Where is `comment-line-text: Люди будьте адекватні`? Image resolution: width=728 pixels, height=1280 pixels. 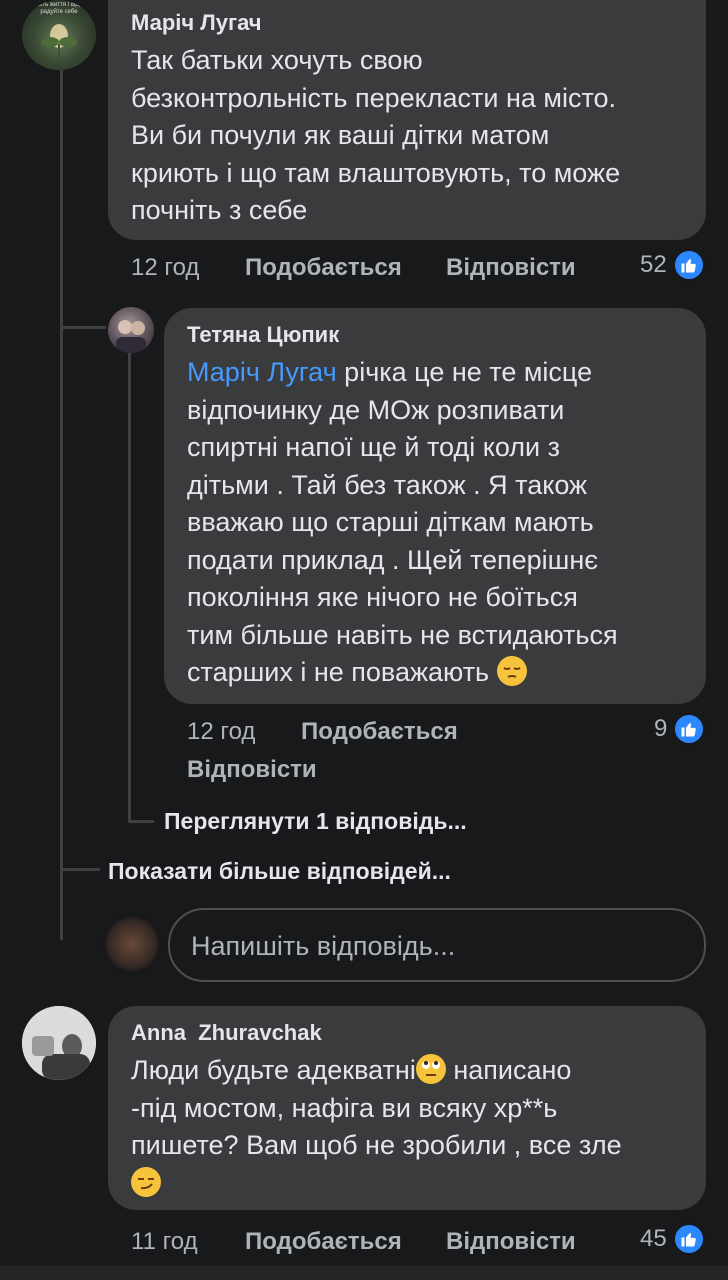 comment-line-text: Люди будьте адекватні is located at coordinates (273, 1070).